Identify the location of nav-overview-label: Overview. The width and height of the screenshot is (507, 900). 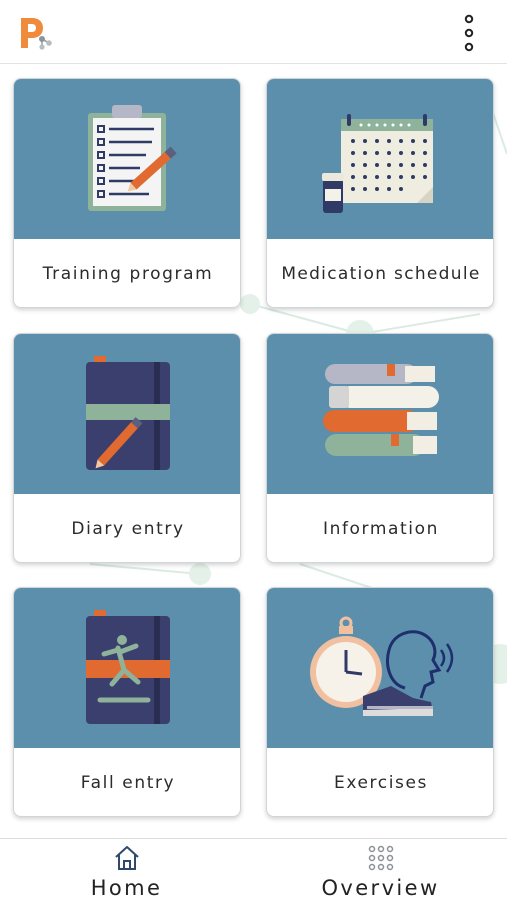
(380, 888).